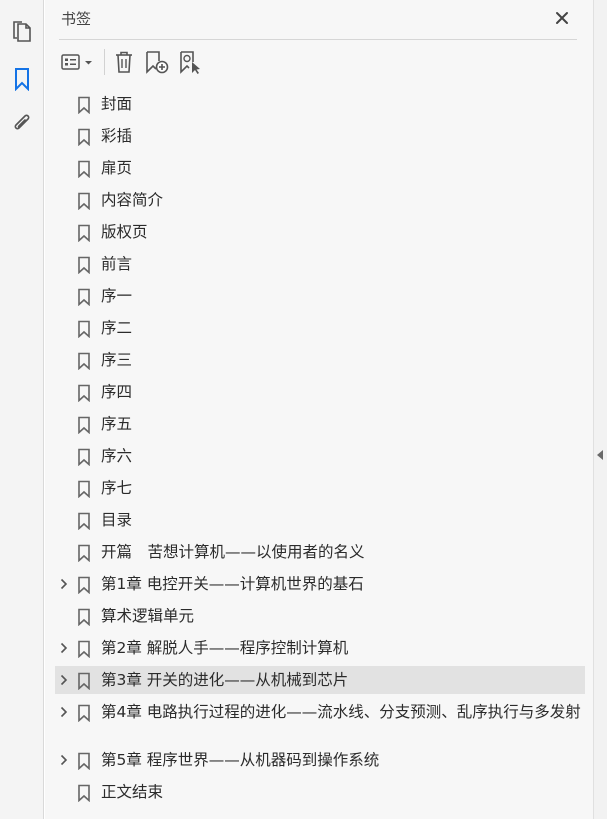 The image size is (607, 819). I want to click on bookmark-item: 序三, so click(320, 360).